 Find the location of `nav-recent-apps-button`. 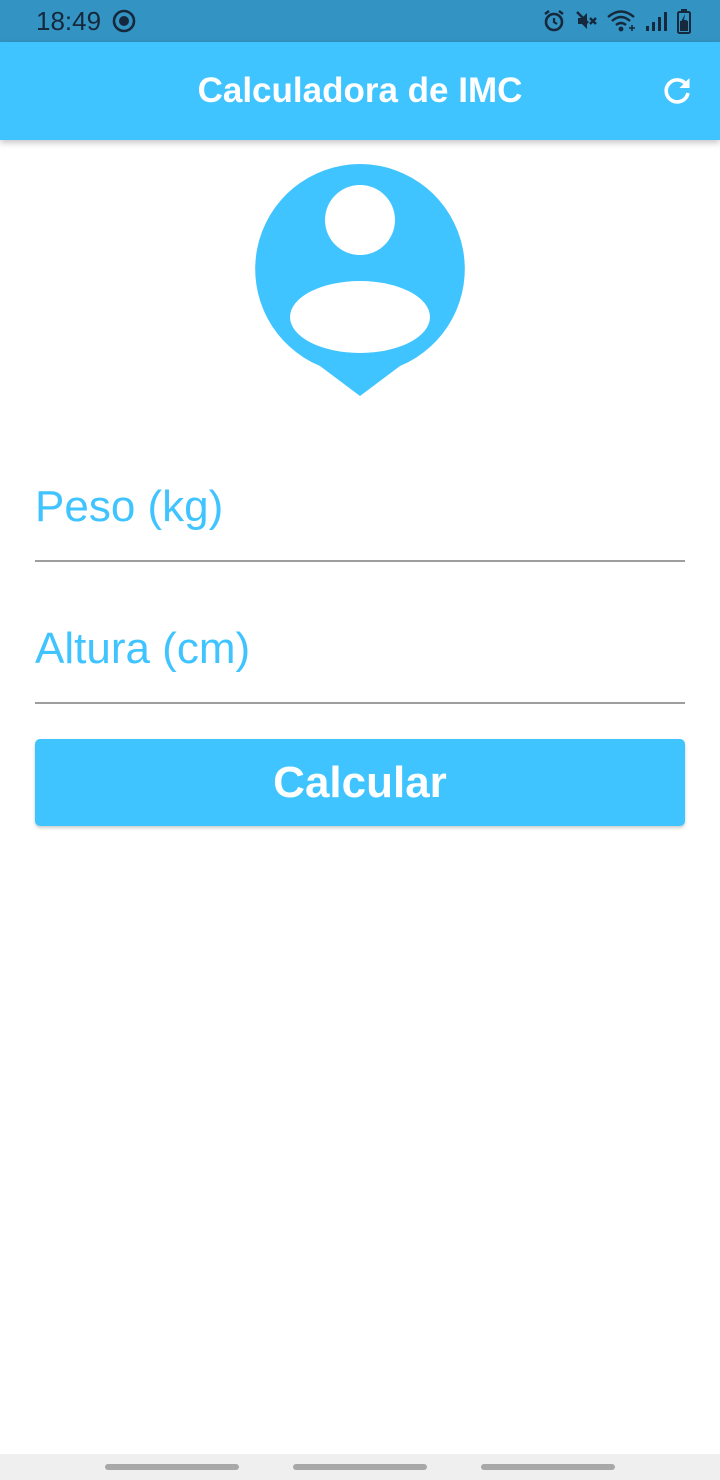

nav-recent-apps-button is located at coordinates (172, 1467).